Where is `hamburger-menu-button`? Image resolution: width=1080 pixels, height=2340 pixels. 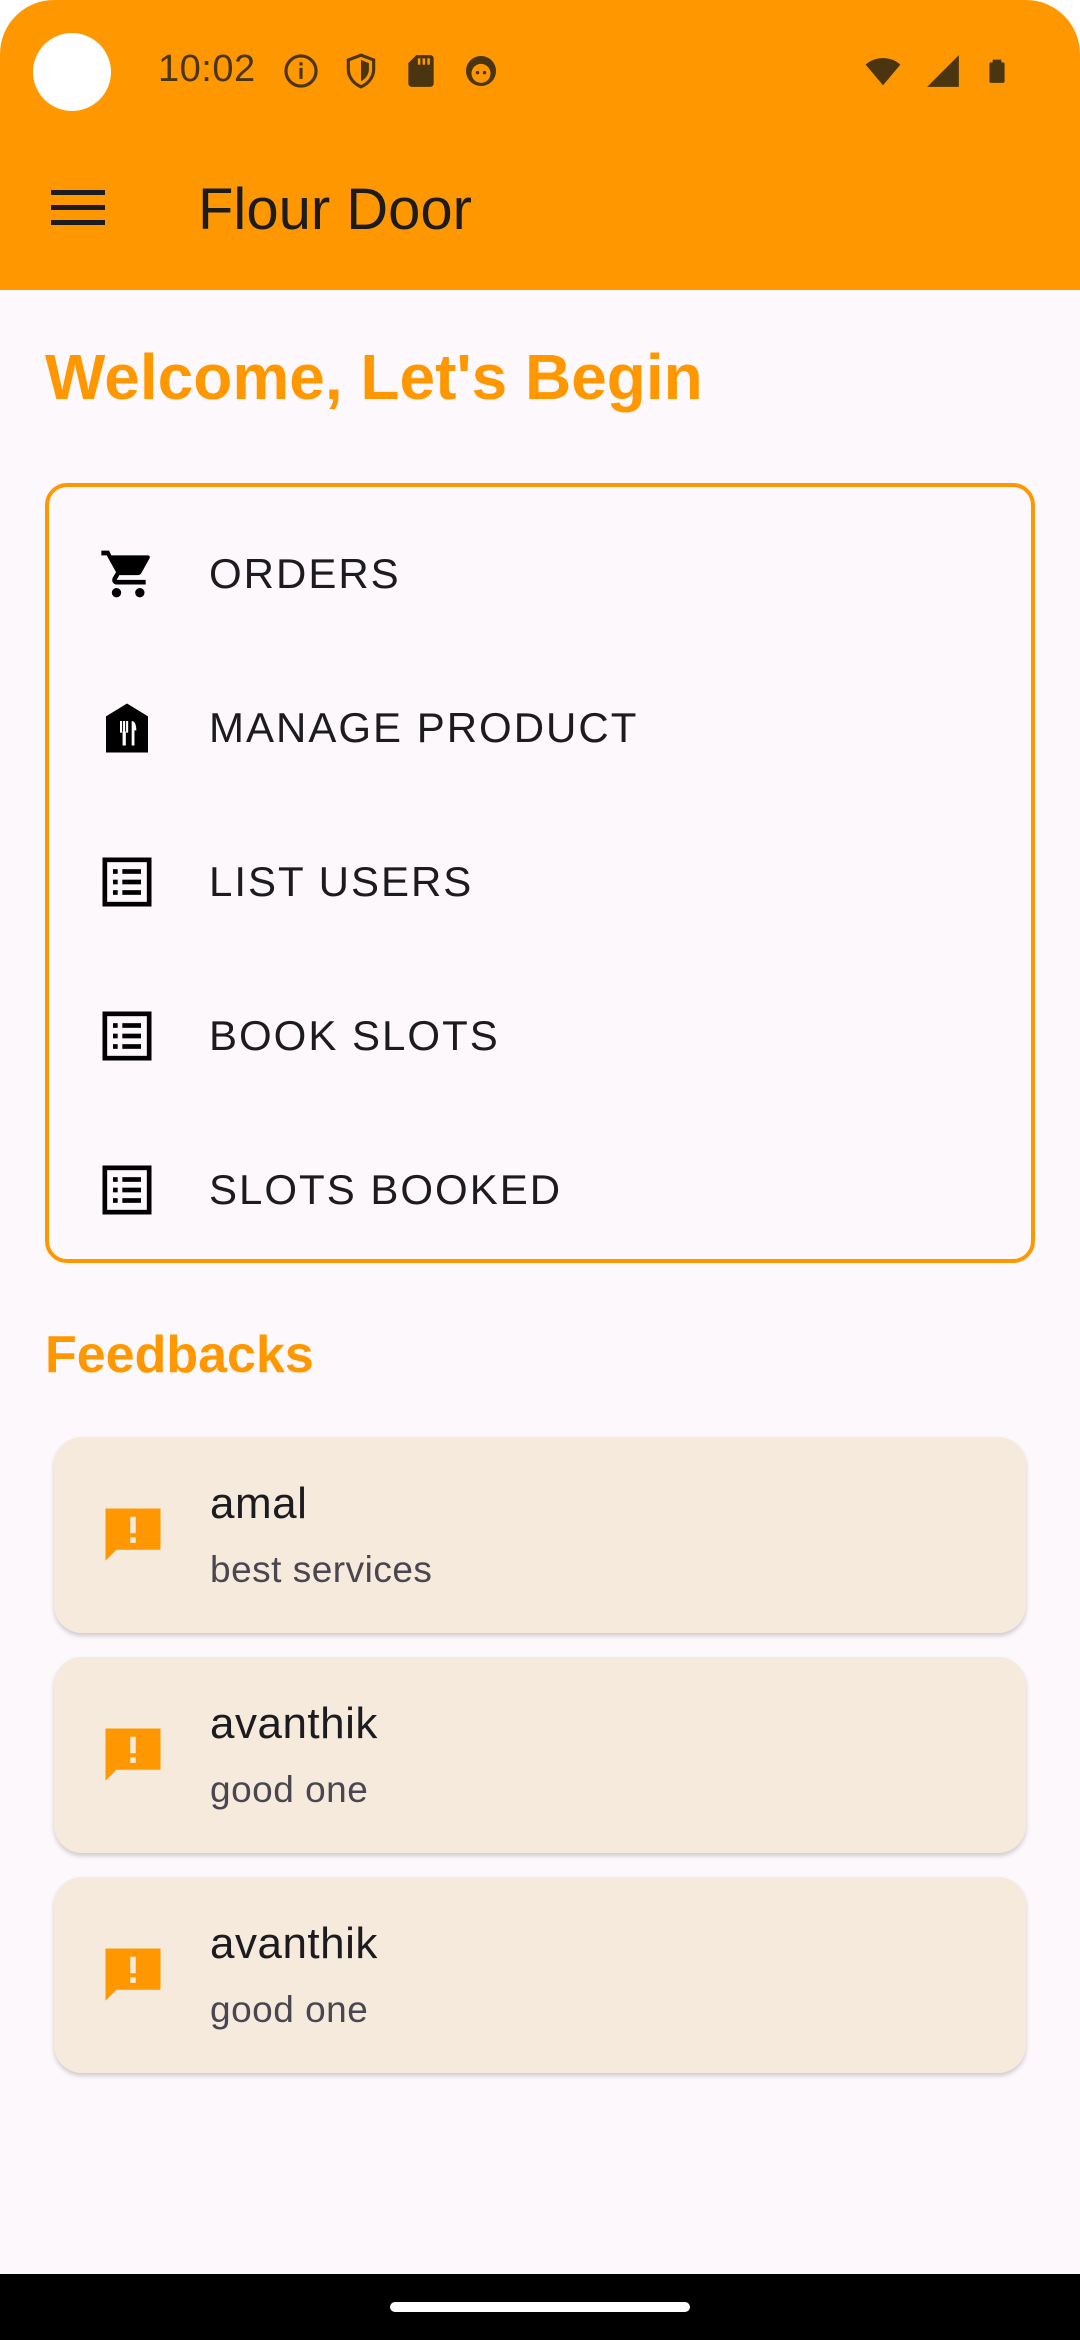
hamburger-menu-button is located at coordinates (78, 208).